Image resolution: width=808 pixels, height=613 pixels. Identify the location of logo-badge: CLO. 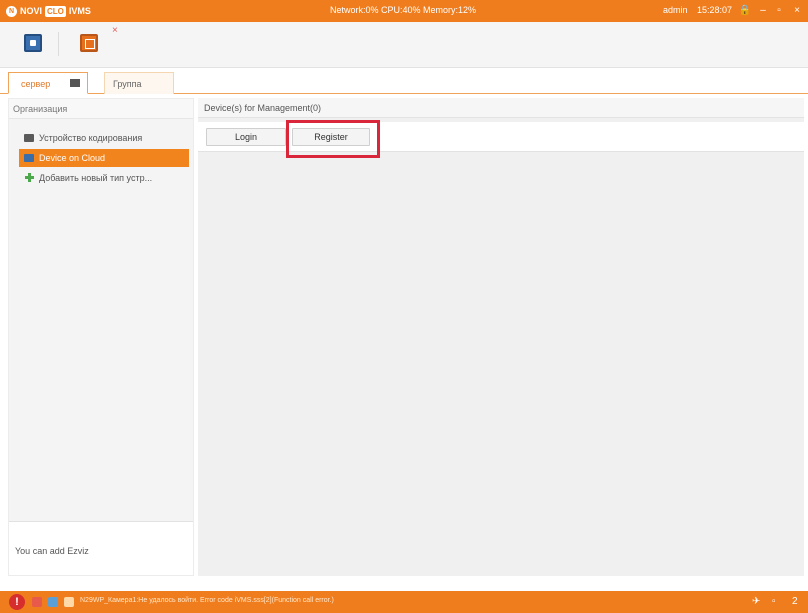
(55, 11).